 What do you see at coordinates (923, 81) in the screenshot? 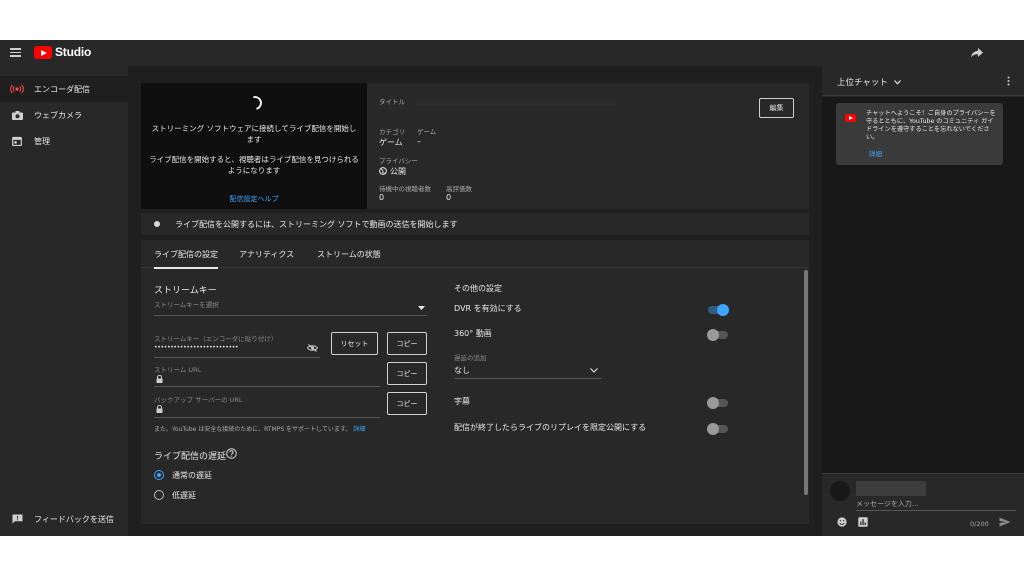
I see `chat-header: 上位チャット` at bounding box center [923, 81].